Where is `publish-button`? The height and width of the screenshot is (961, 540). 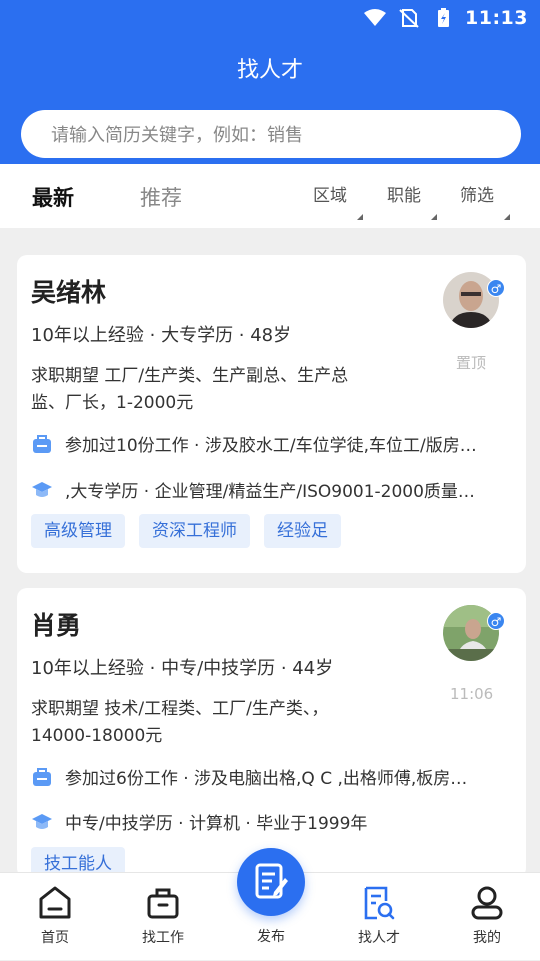 publish-button is located at coordinates (271, 882).